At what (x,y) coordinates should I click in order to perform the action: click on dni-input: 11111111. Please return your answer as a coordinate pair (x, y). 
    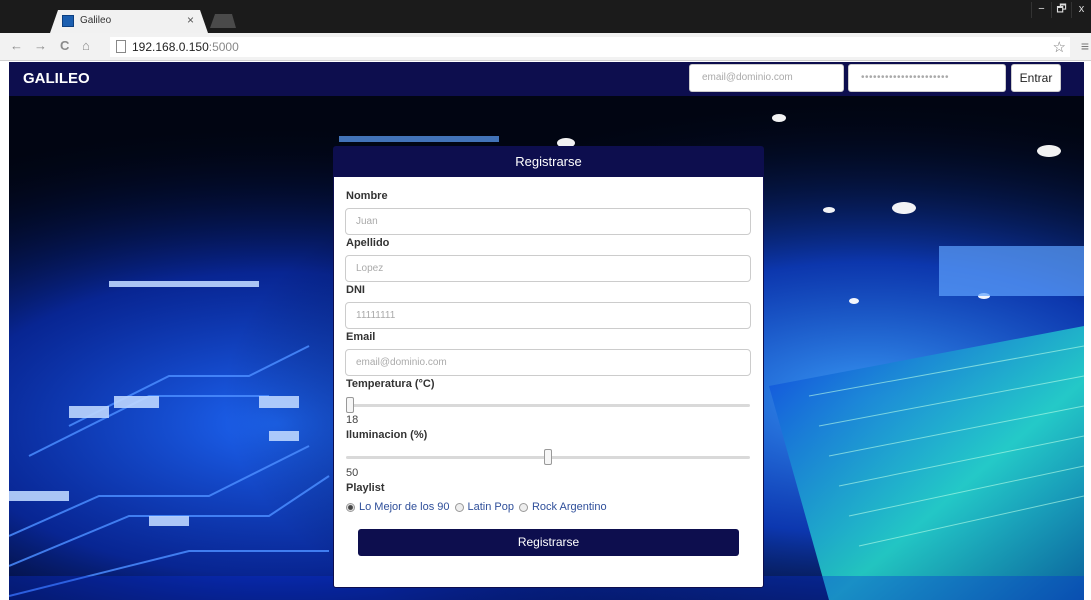
    Looking at the image, I should click on (548, 315).